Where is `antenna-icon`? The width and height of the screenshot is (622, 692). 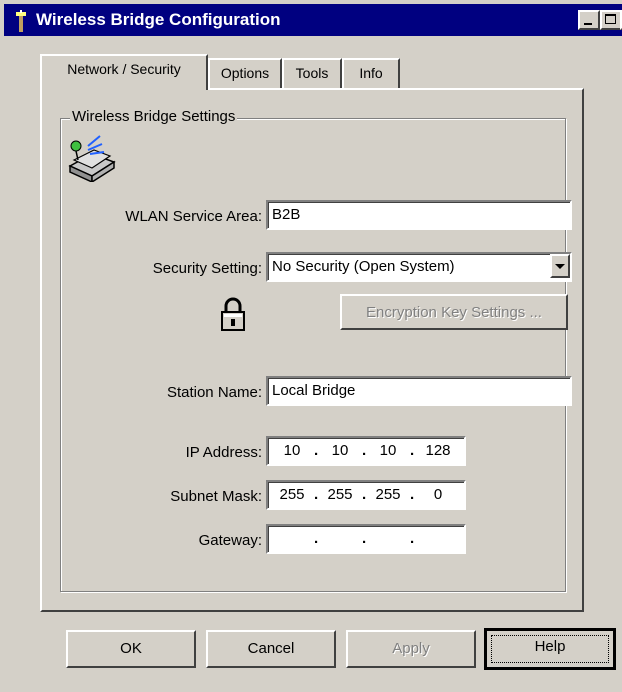 antenna-icon is located at coordinates (21, 21).